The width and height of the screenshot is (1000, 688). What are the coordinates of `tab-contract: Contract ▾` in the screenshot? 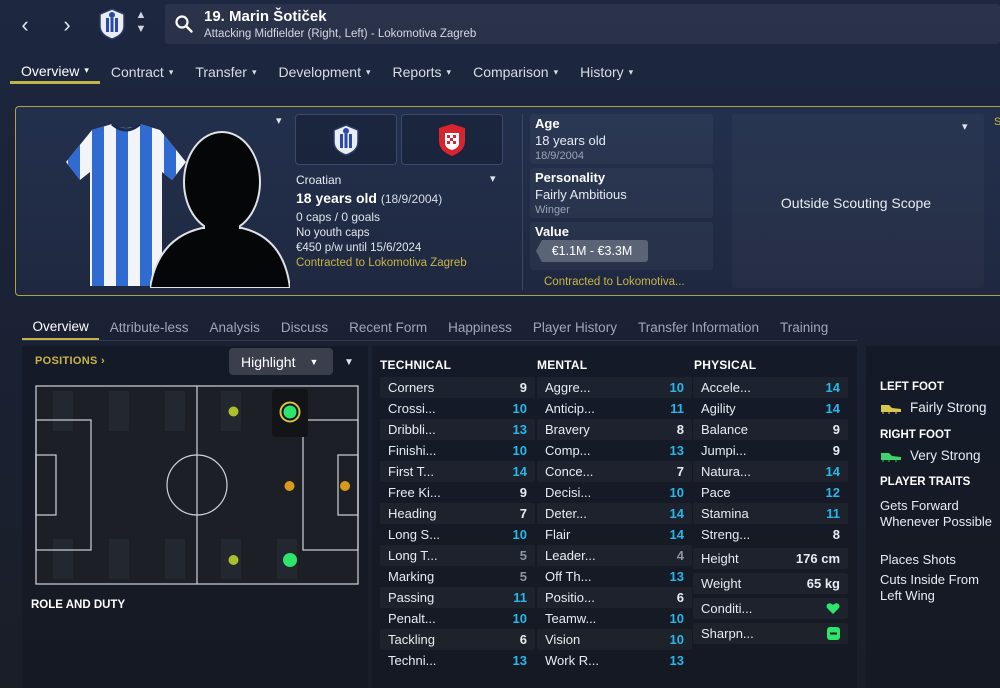 It's located at (142, 72).